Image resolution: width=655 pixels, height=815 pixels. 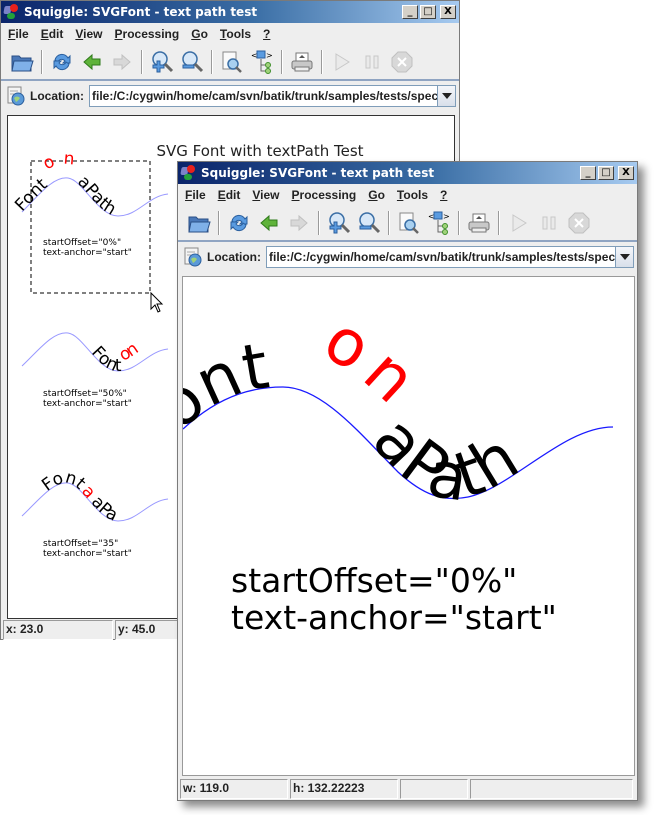 What do you see at coordinates (234, 257) in the screenshot?
I see `location-label: Location:` at bounding box center [234, 257].